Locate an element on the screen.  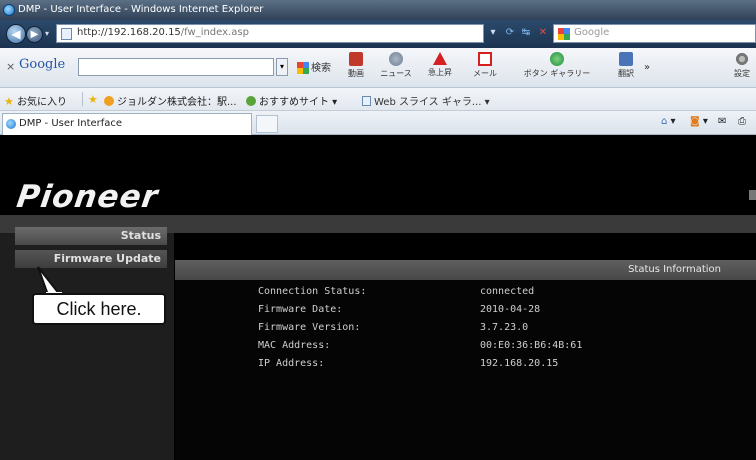
toolbar-video-button: 動画 is located at coordinates (356, 68).